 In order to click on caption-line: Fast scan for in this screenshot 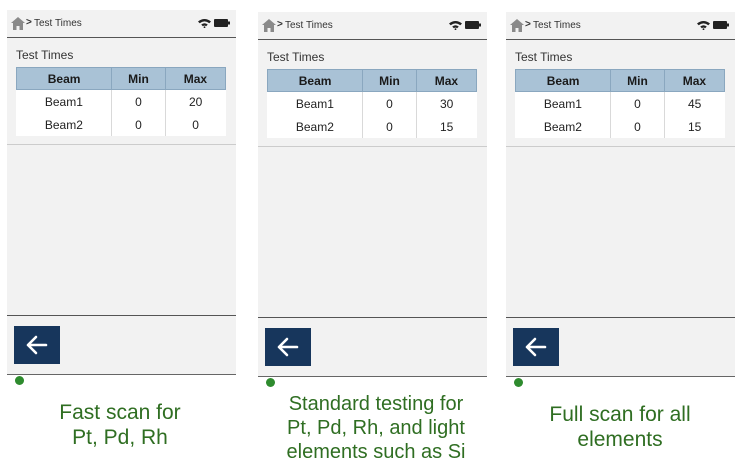, I will do `click(120, 412)`.